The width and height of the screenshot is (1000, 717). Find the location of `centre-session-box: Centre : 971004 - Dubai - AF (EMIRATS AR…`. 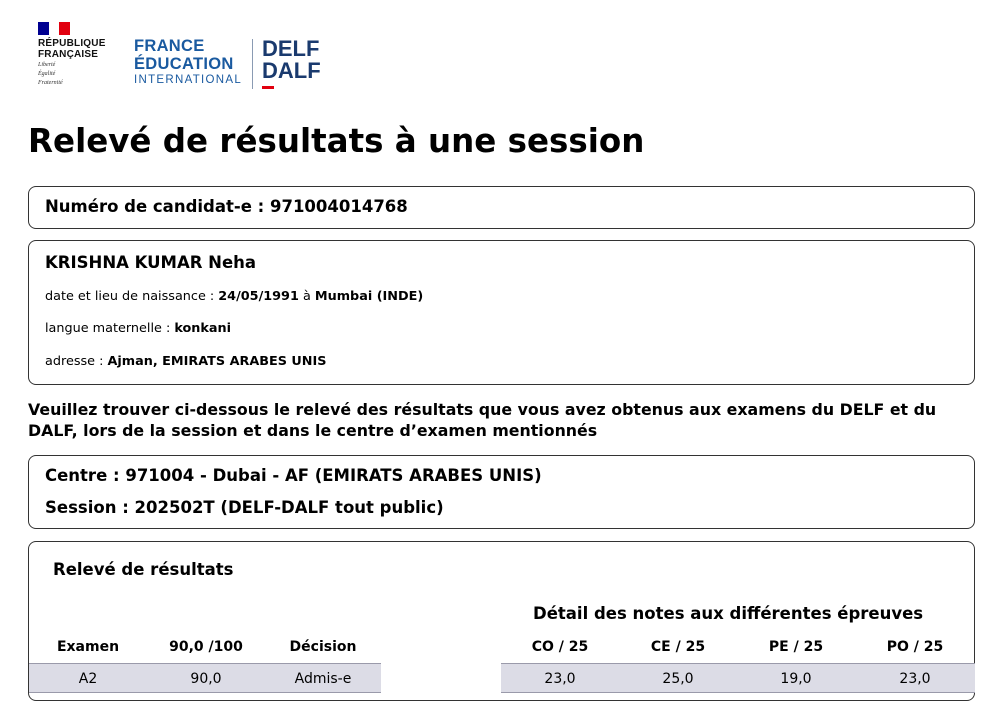

centre-session-box: Centre : 971004 - Dubai - AF (EMIRATS AR… is located at coordinates (501, 492).